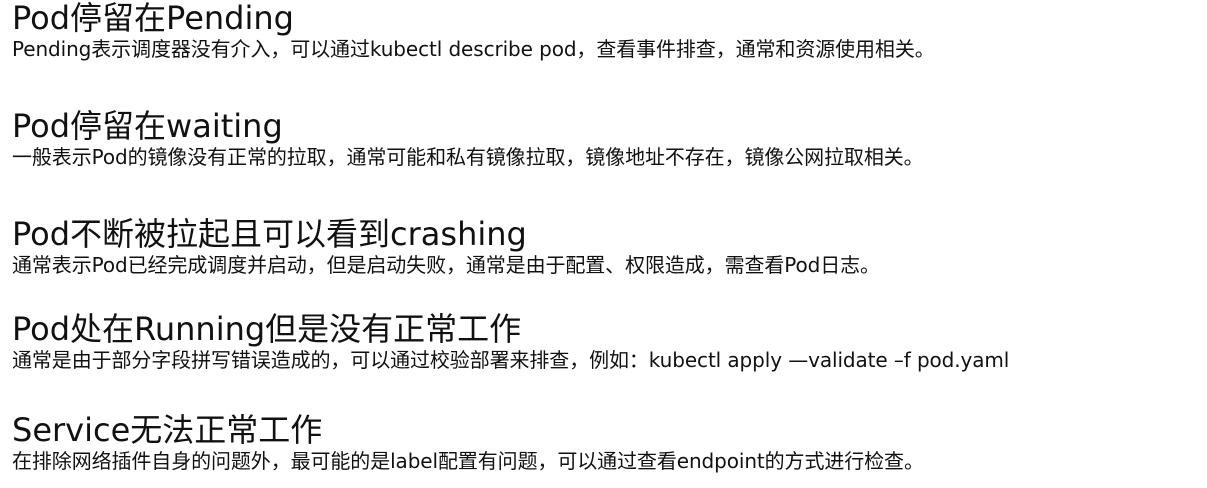  I want to click on section-heading: Pod处在Running但是没有正常工作, so click(267, 329).